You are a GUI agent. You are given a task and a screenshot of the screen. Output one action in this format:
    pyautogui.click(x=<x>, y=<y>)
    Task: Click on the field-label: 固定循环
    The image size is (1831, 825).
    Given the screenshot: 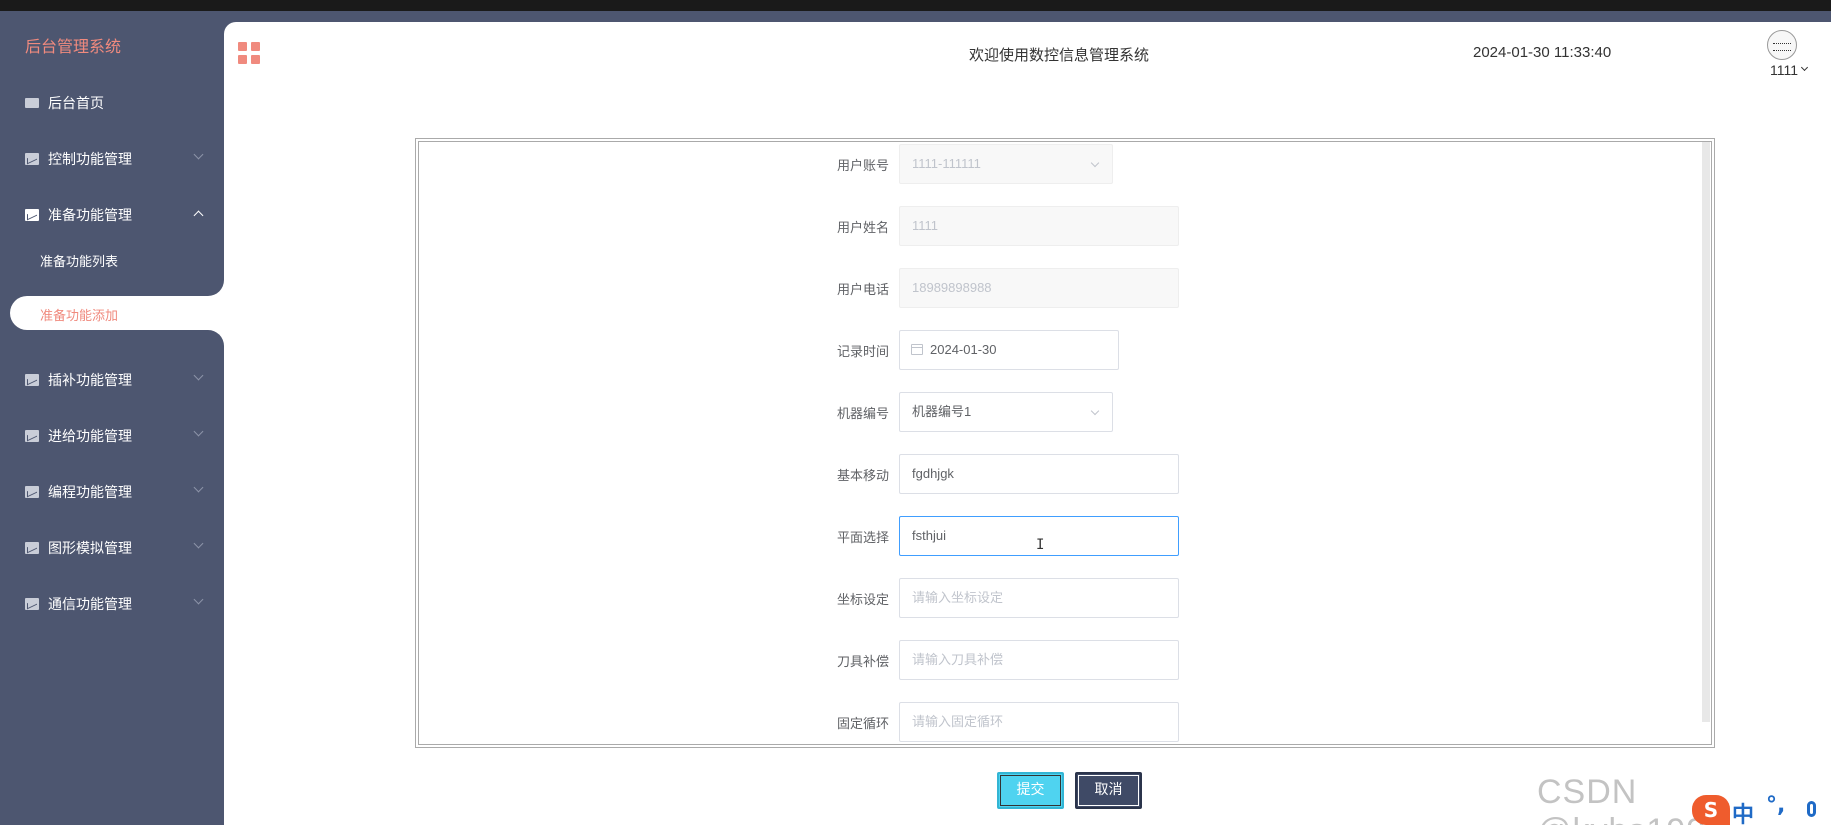 What is the action you would take?
    pyautogui.click(x=862, y=724)
    